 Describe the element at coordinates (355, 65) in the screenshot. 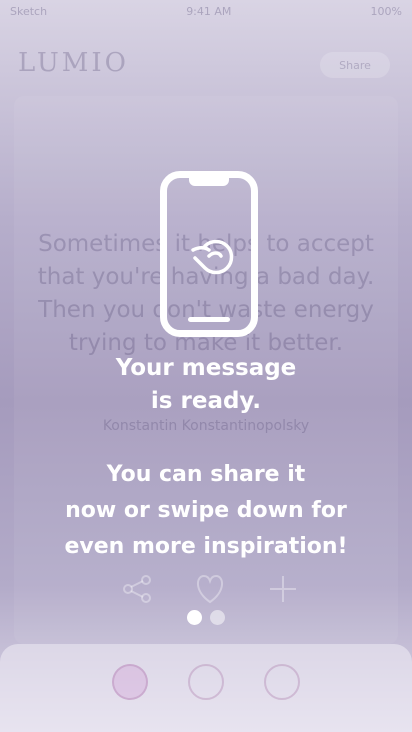

I see `share-pill-button: Share` at that location.